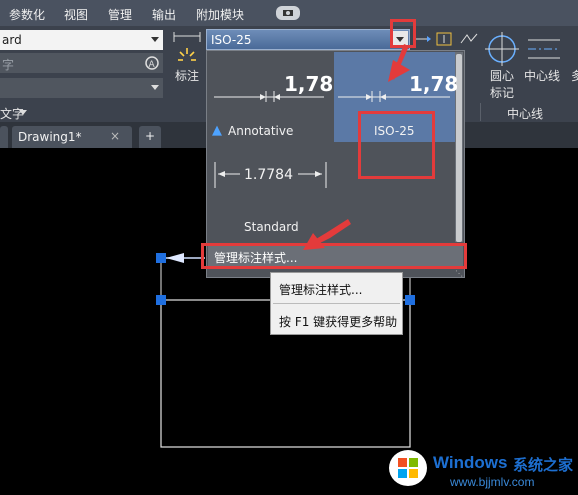 The width and height of the screenshot is (578, 495). Describe the element at coordinates (271, 227) in the screenshot. I see `style-name-standard: Standard` at that location.